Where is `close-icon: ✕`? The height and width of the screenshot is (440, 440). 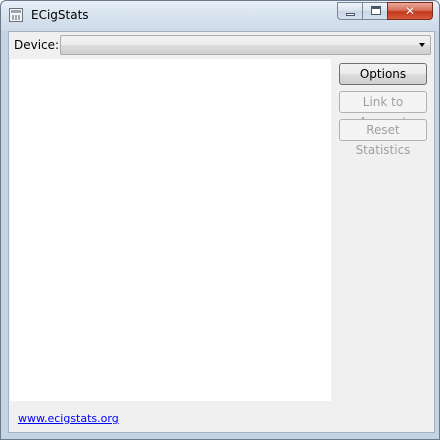 close-icon: ✕ is located at coordinates (410, 11).